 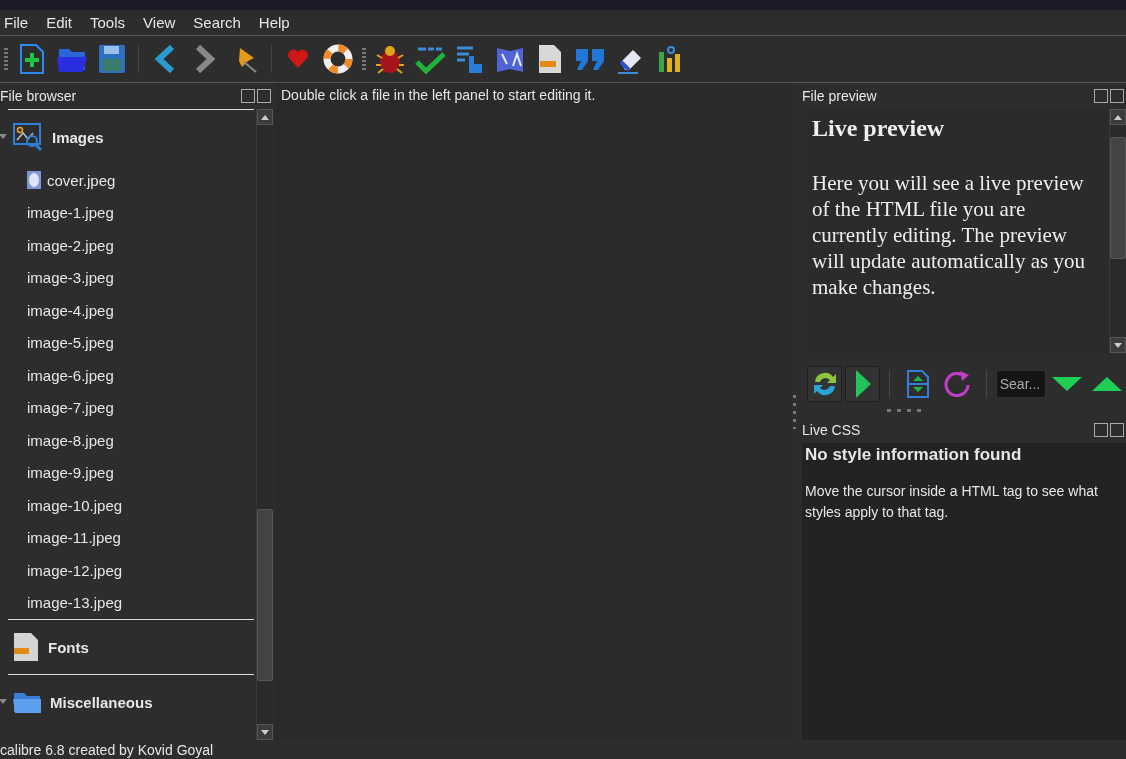 What do you see at coordinates (75, 603) in the screenshot?
I see `image-file-entry: image-13.jpeg` at bounding box center [75, 603].